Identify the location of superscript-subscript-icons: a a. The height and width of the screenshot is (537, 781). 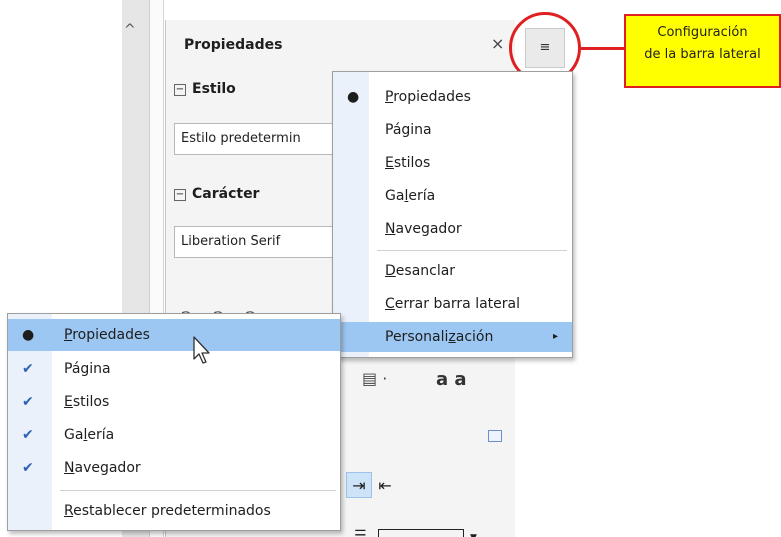
(451, 379).